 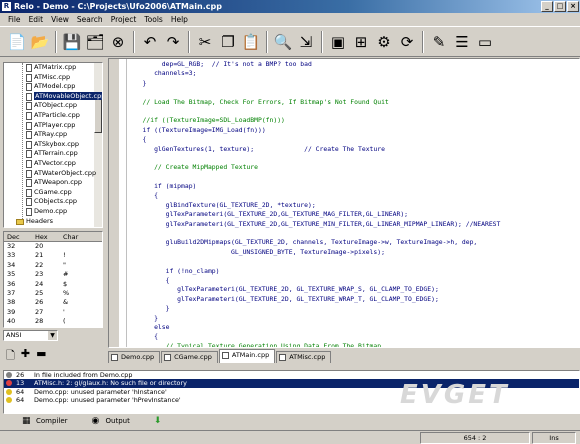 What do you see at coordinates (11, 283) in the screenshot?
I see `ascii-dec: 36` at bounding box center [11, 283].